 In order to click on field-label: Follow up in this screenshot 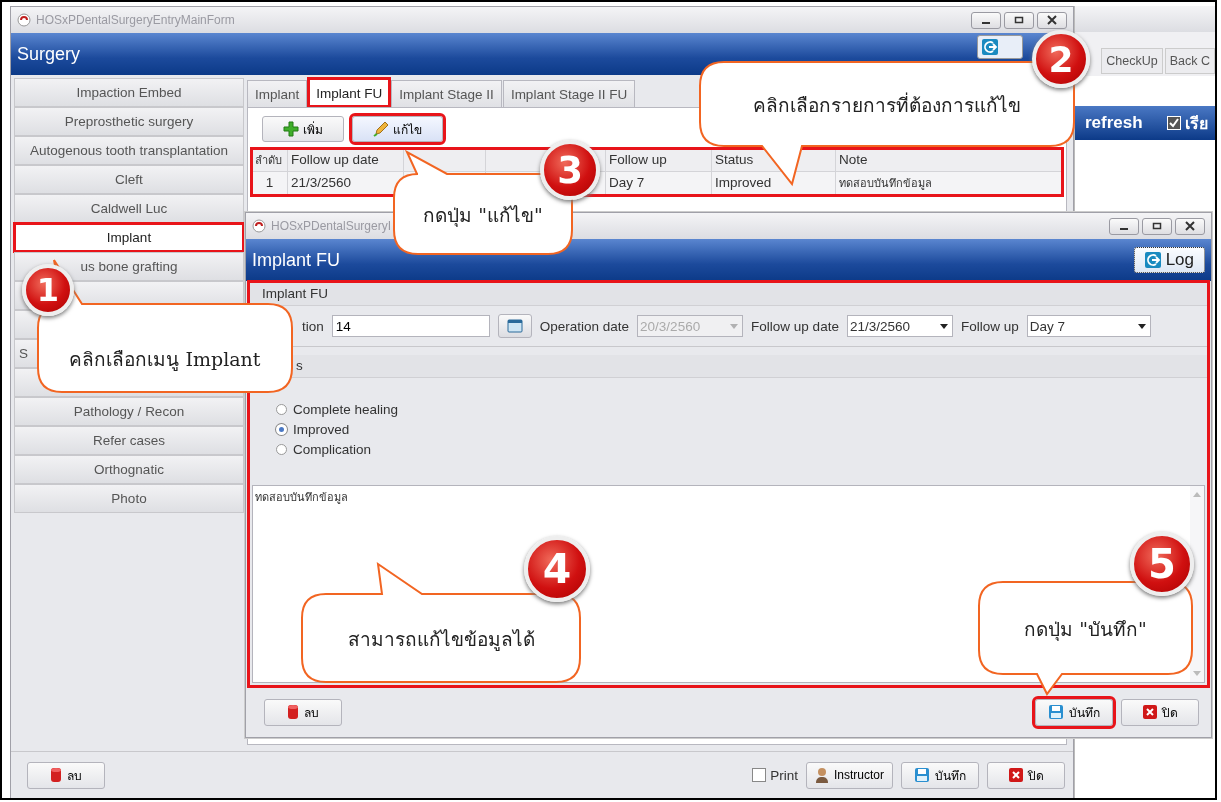, I will do `click(989, 326)`.